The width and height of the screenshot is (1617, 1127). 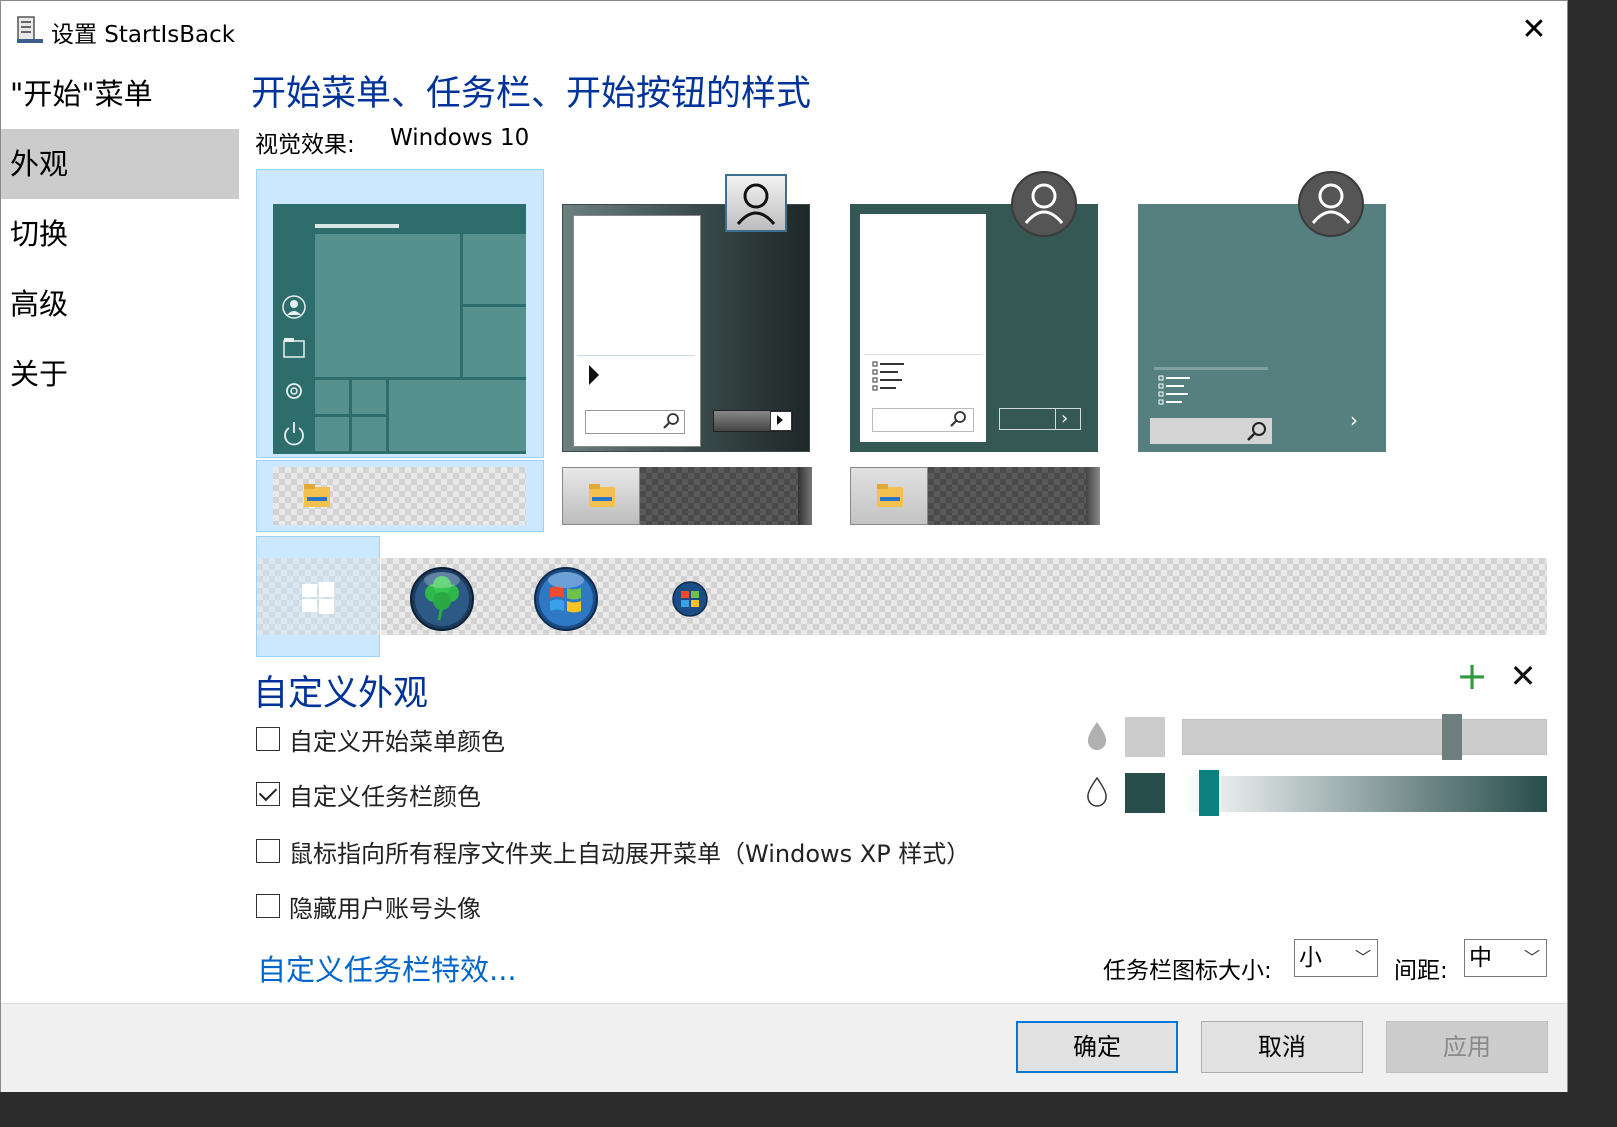 What do you see at coordinates (1534, 30) in the screenshot?
I see `close-icon: ✕` at bounding box center [1534, 30].